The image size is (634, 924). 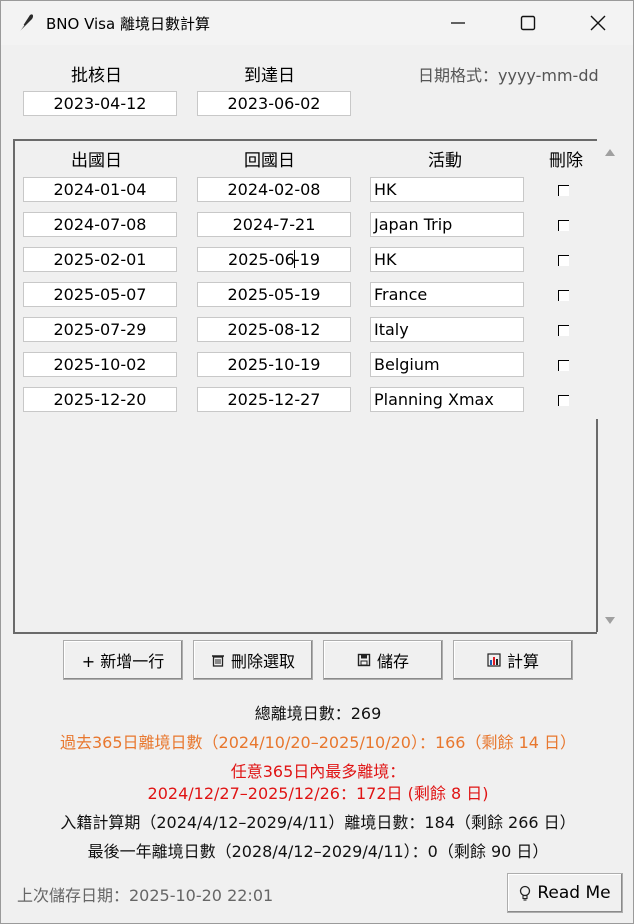 What do you see at coordinates (274, 103) in the screenshot?
I see `arrival-date-input: 2023-06-02` at bounding box center [274, 103].